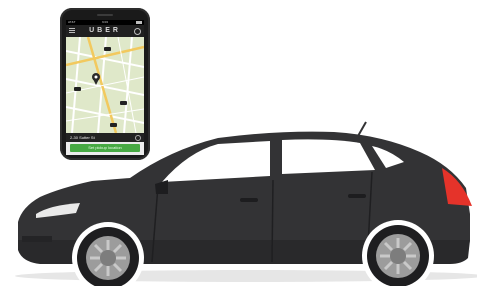  What do you see at coordinates (138, 138) in the screenshot?
I see `close-icon` at bounding box center [138, 138].